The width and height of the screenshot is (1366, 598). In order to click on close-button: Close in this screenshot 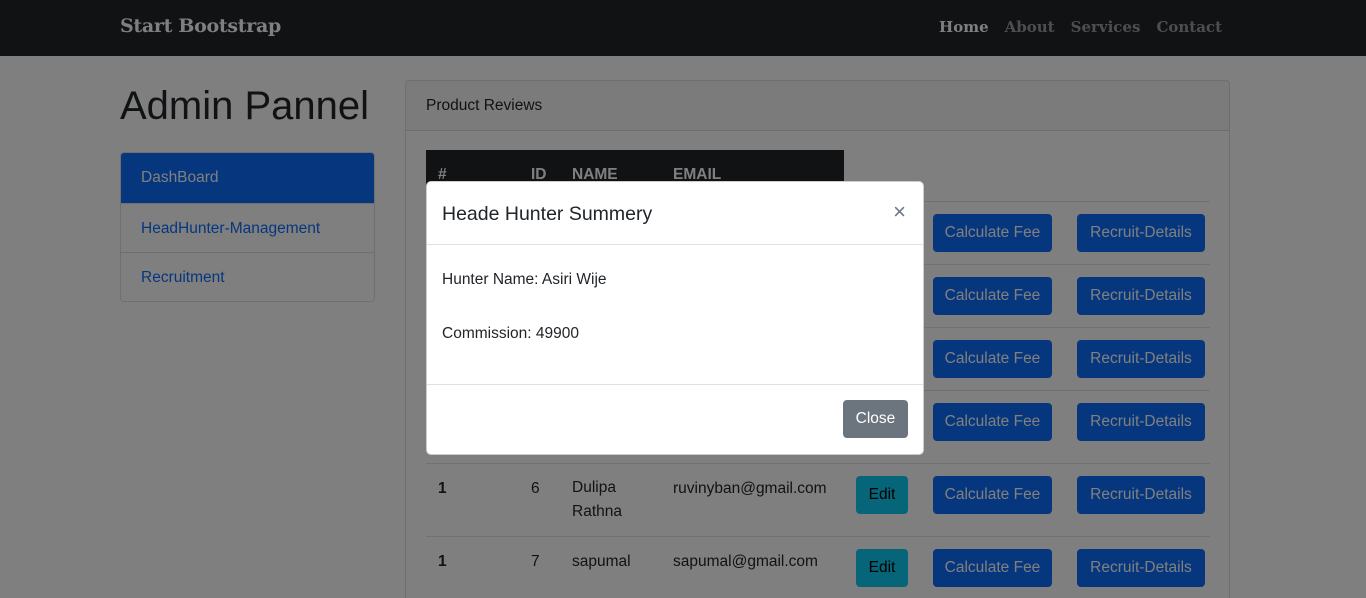, I will do `click(875, 419)`.